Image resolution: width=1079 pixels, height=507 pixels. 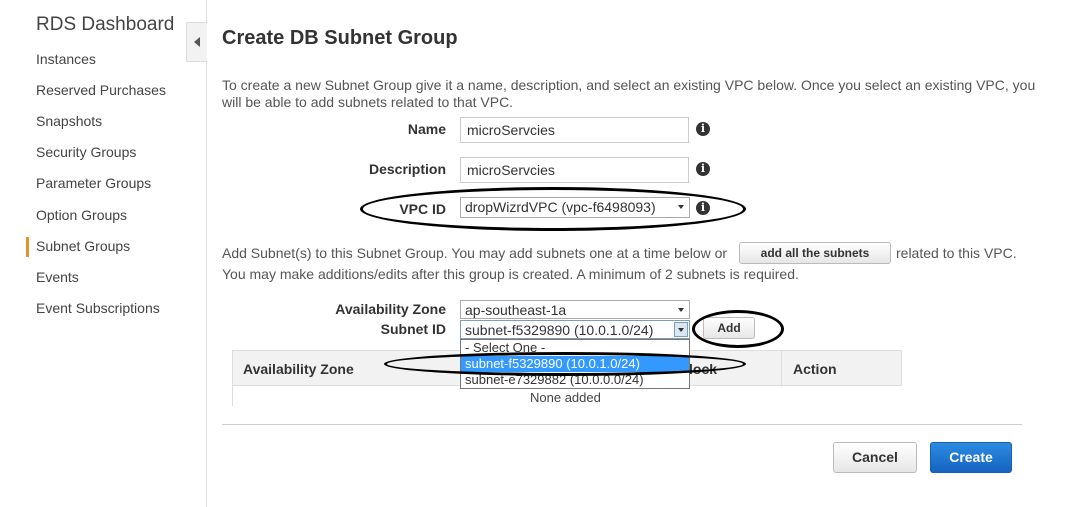 What do you see at coordinates (574, 170) in the screenshot?
I see `description-input` at bounding box center [574, 170].